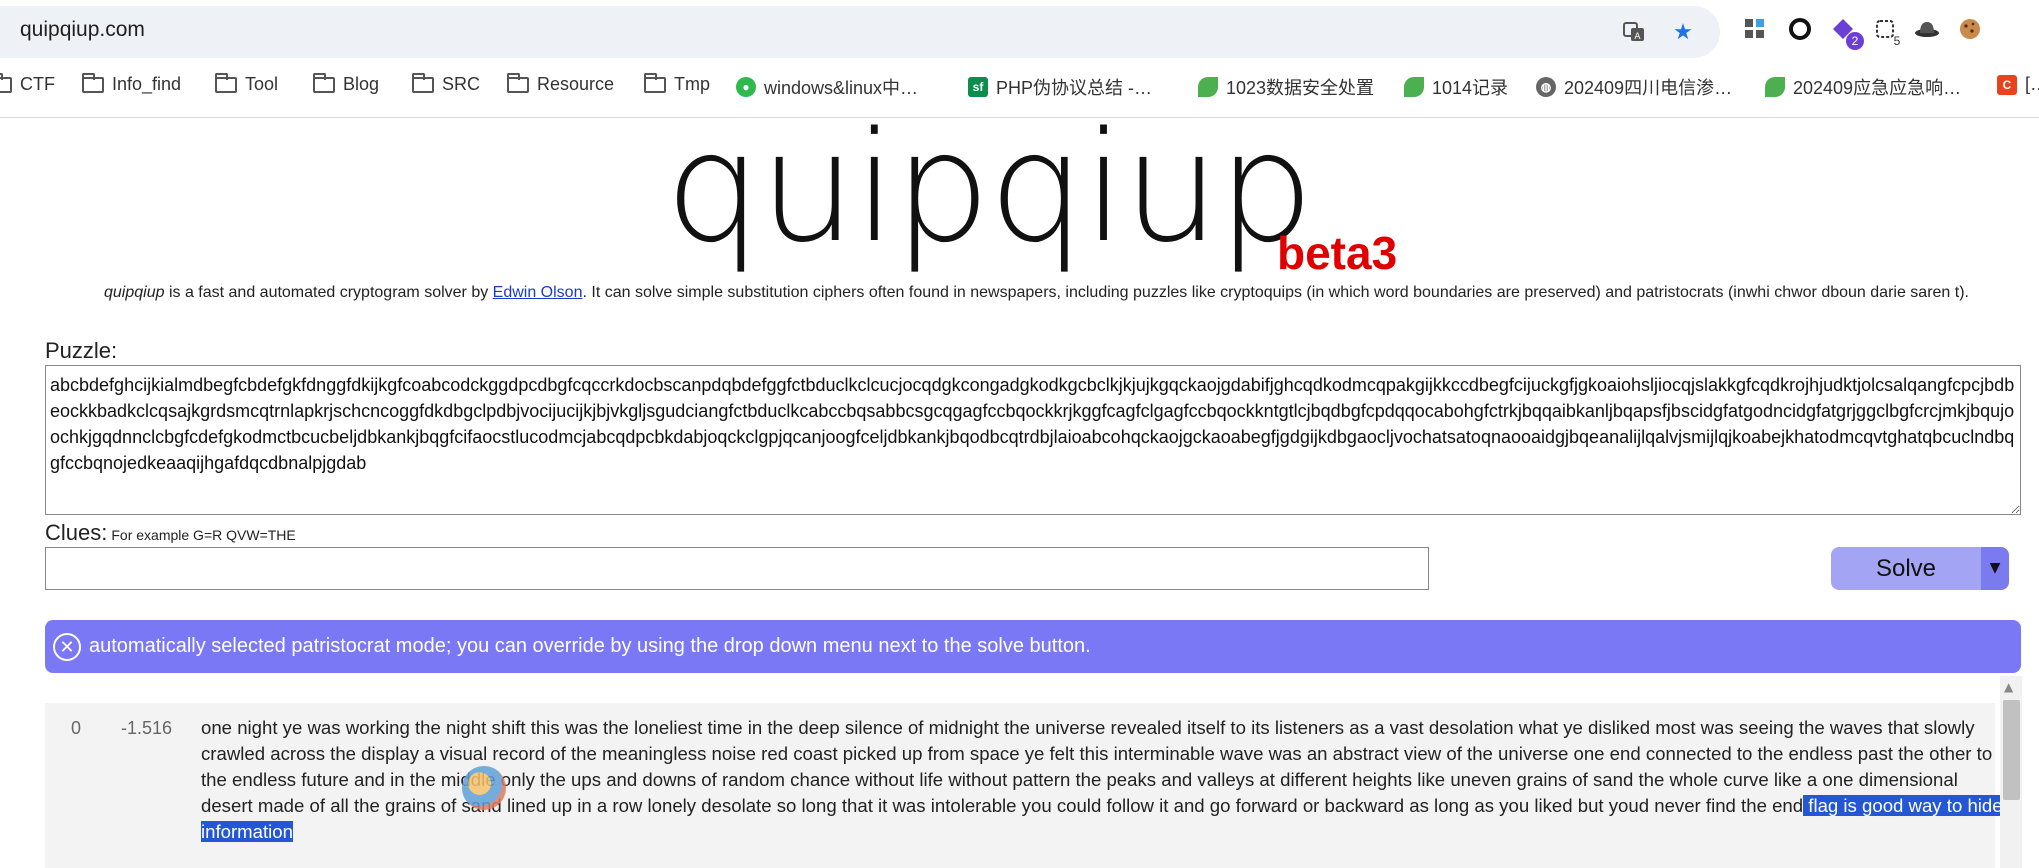 This screenshot has height=868, width=2039. I want to click on puzzle-label: Puzzle:, so click(81, 350).